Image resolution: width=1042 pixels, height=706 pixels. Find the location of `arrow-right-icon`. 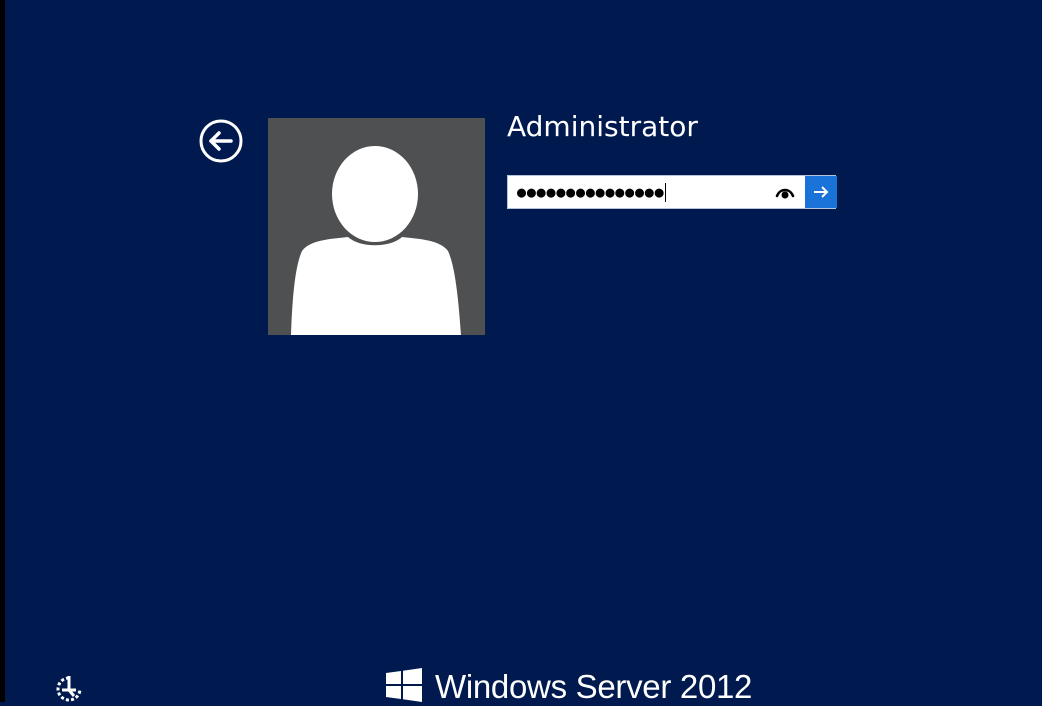

arrow-right-icon is located at coordinates (821, 192).